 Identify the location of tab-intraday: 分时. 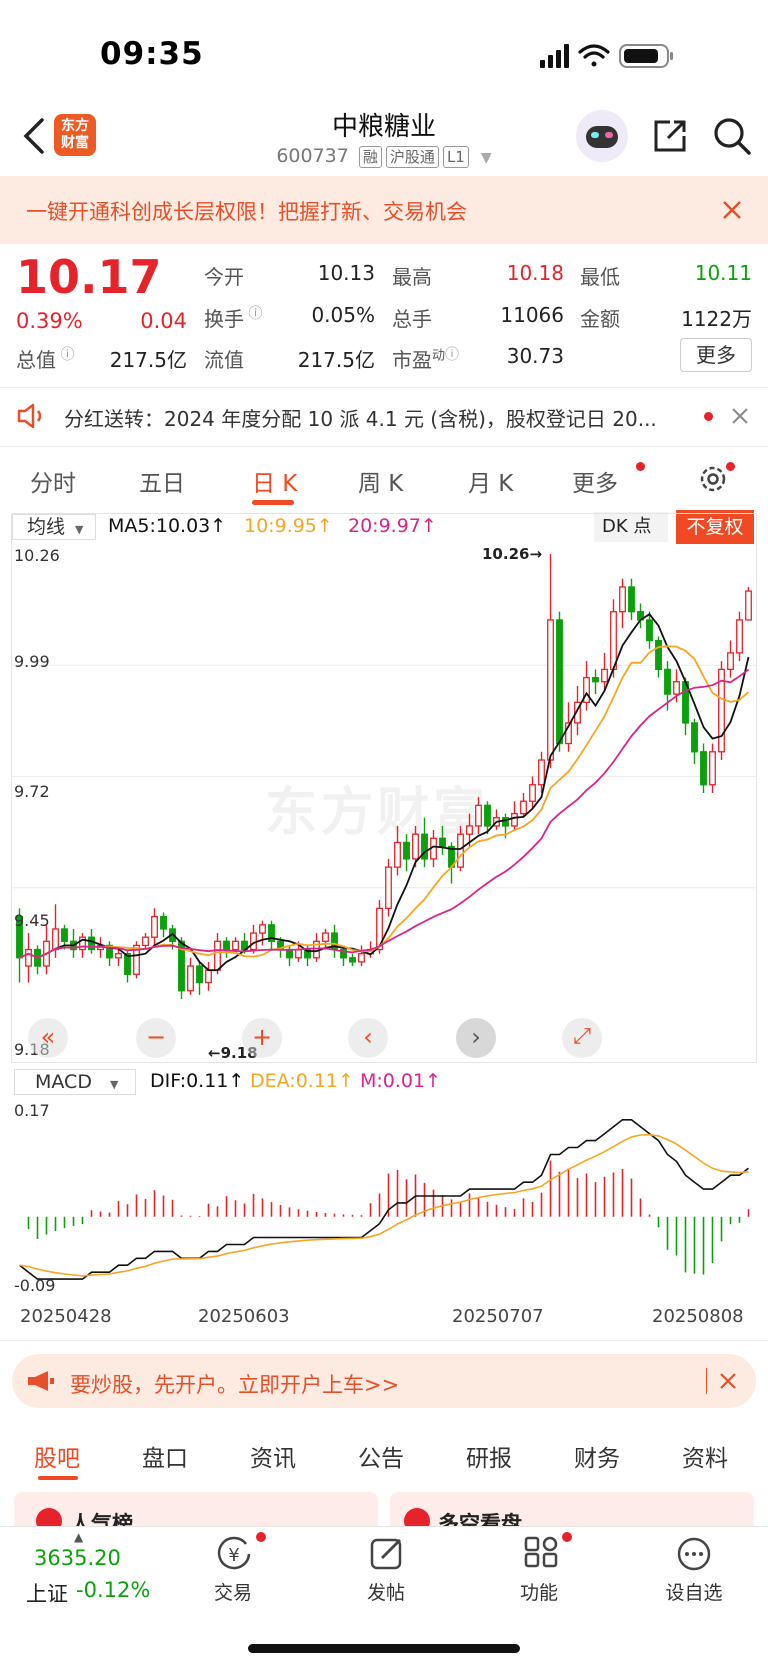
(53, 481).